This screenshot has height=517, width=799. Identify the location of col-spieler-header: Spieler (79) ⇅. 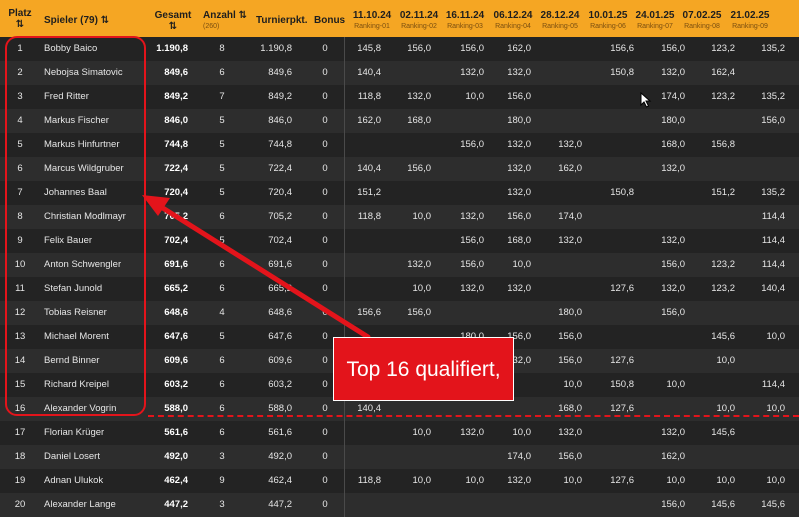
(76, 20).